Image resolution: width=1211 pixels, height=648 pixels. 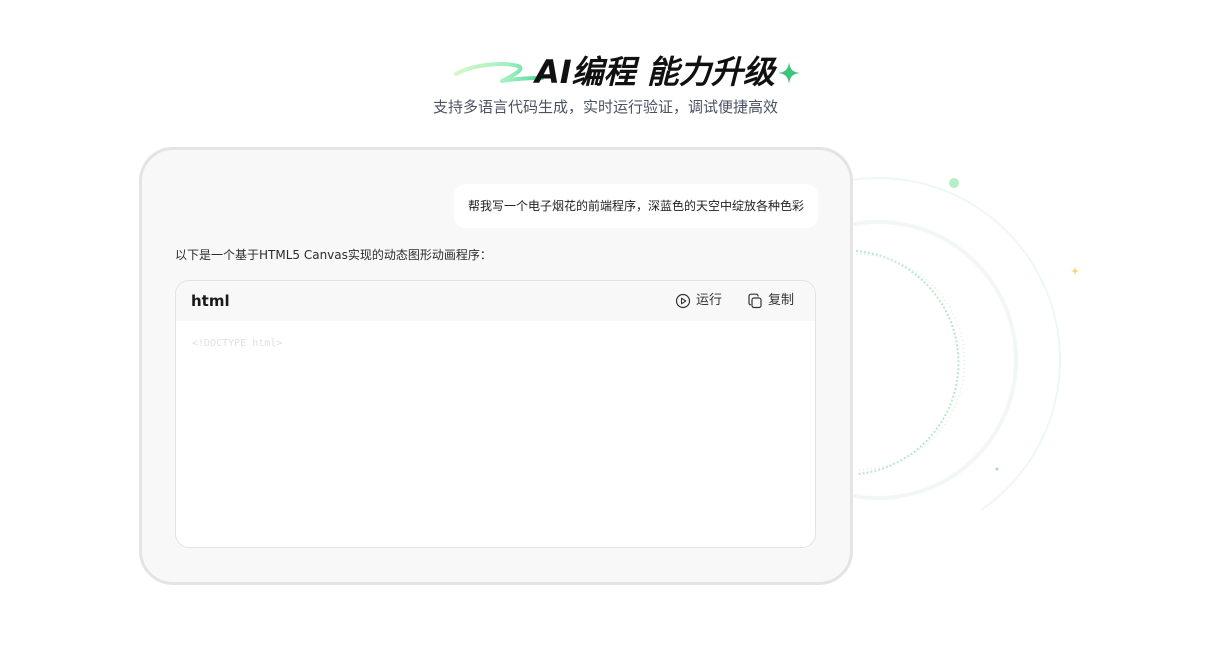 I want to click on sparkle-star-icon, so click(x=789, y=73).